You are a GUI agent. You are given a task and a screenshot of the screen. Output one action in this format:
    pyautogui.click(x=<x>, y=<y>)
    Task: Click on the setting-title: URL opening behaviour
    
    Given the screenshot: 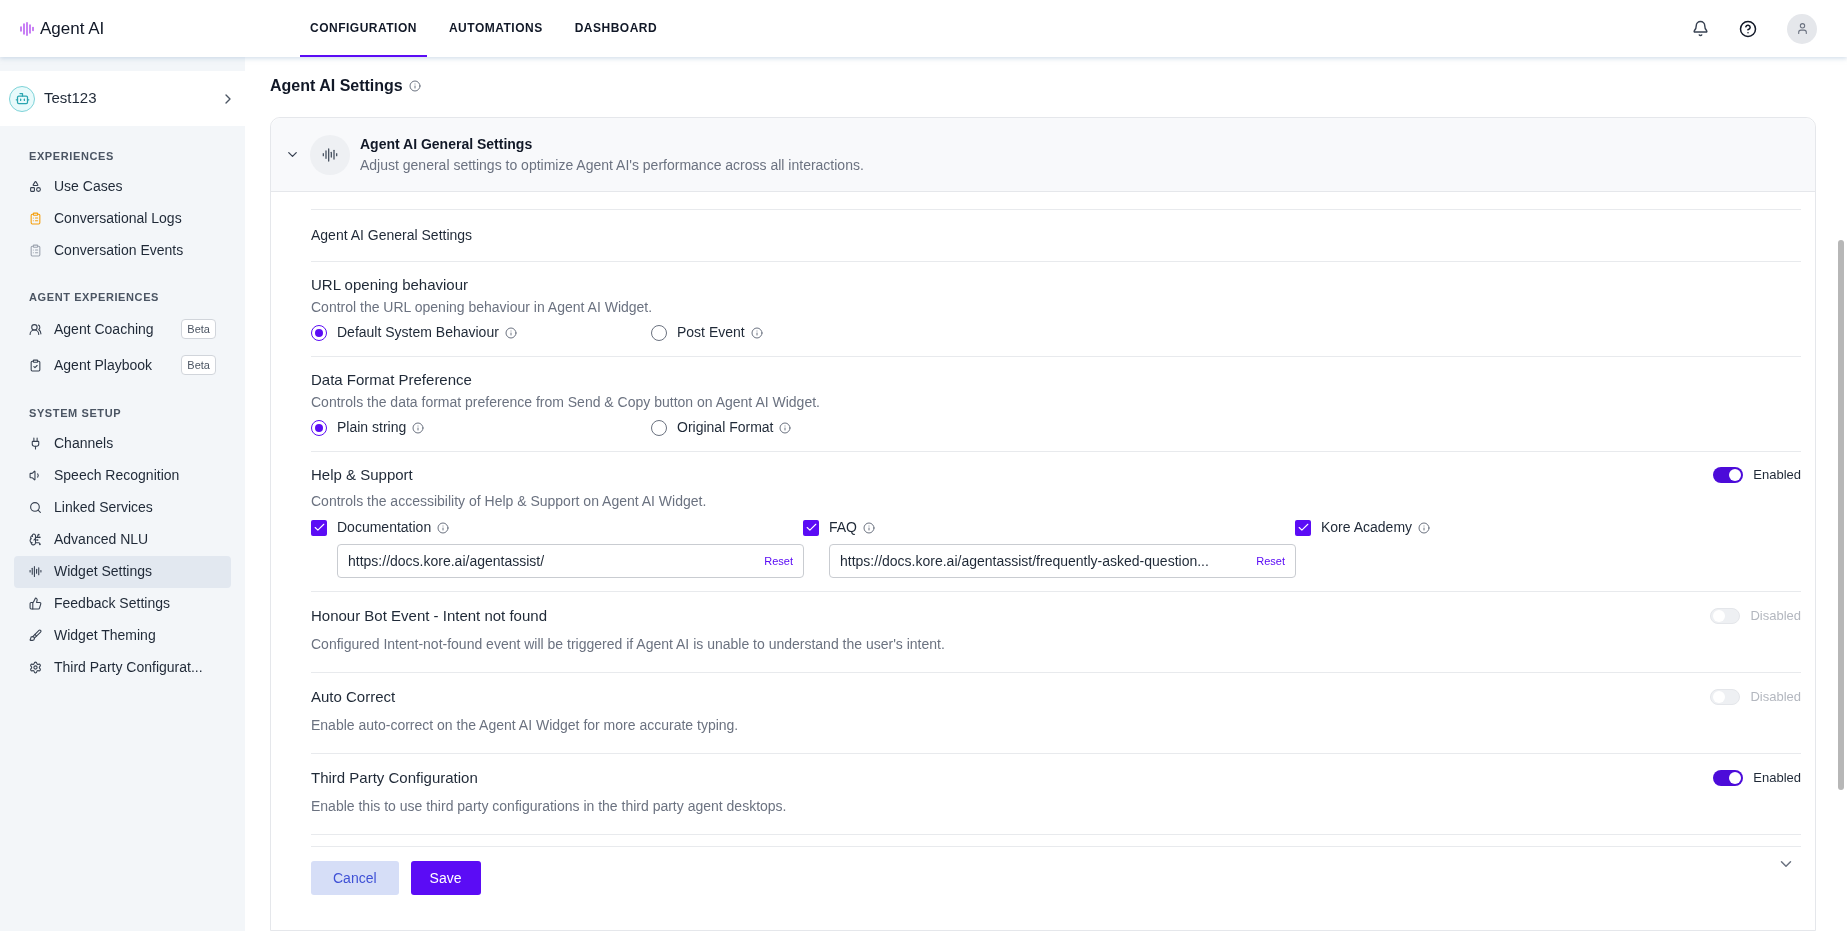 What is the action you would take?
    pyautogui.click(x=390, y=285)
    